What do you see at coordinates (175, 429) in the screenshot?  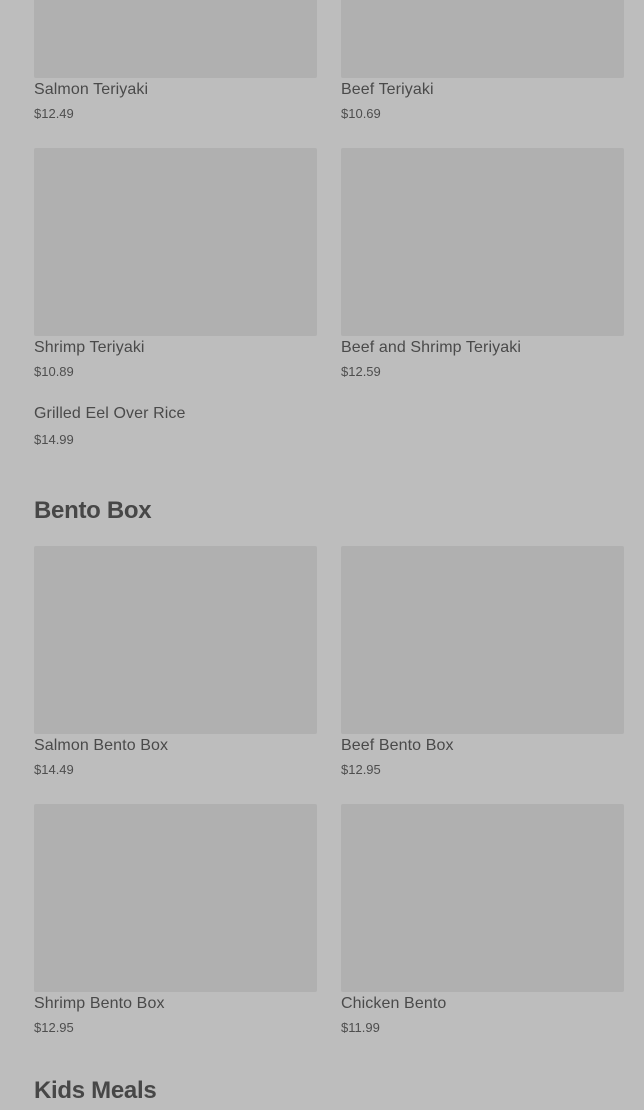 I see `menu-item-card: Grilled Eel Over Rice $14.99` at bounding box center [175, 429].